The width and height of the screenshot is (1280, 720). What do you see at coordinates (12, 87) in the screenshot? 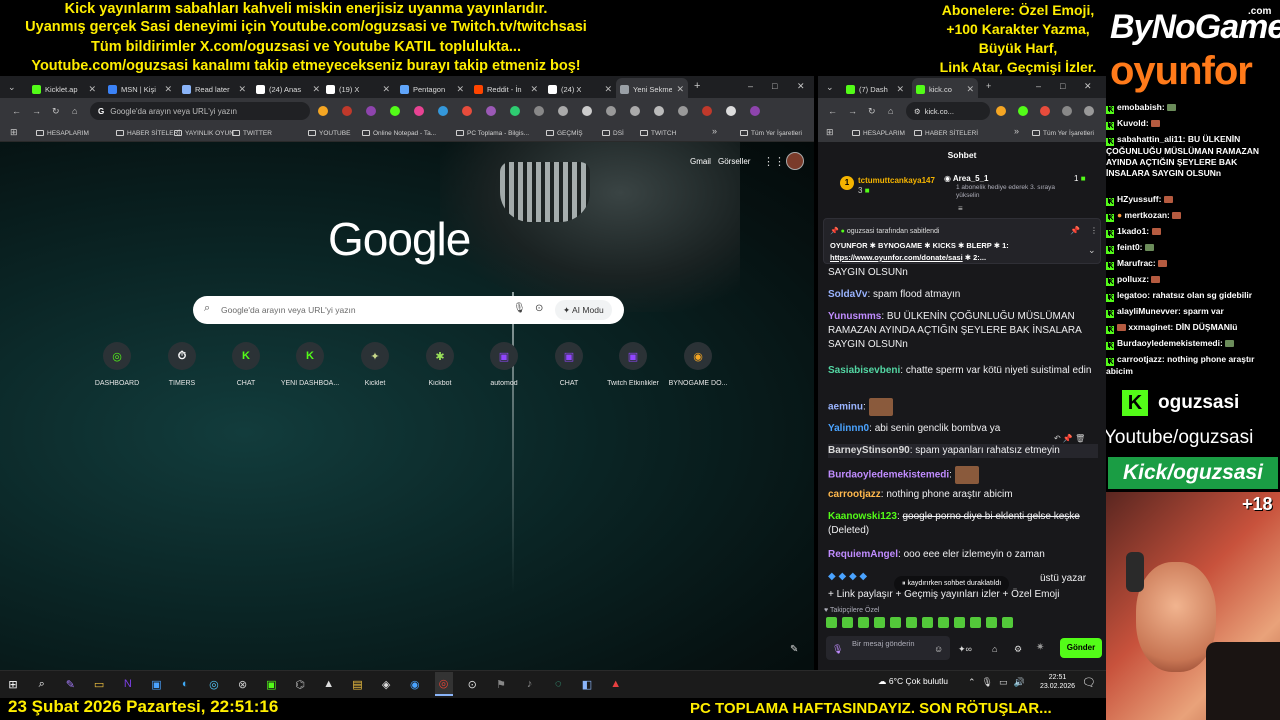
I see `tab-search-icon: ⌄` at bounding box center [12, 87].